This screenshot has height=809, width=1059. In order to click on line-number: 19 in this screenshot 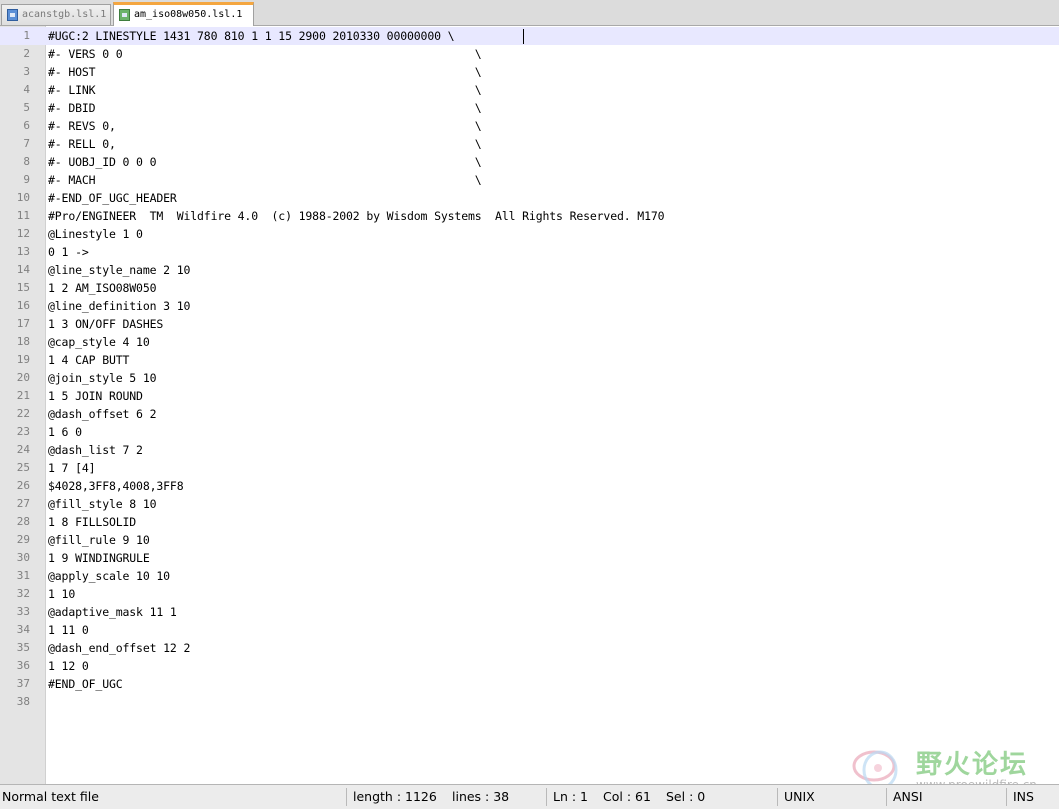, I will do `click(23, 359)`.